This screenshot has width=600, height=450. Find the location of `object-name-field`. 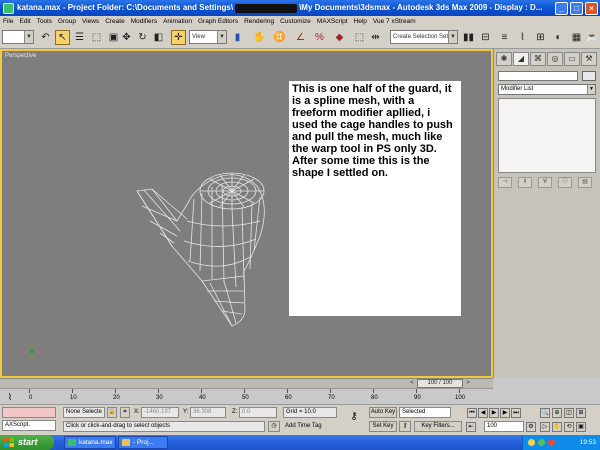

object-name-field is located at coordinates (538, 76).